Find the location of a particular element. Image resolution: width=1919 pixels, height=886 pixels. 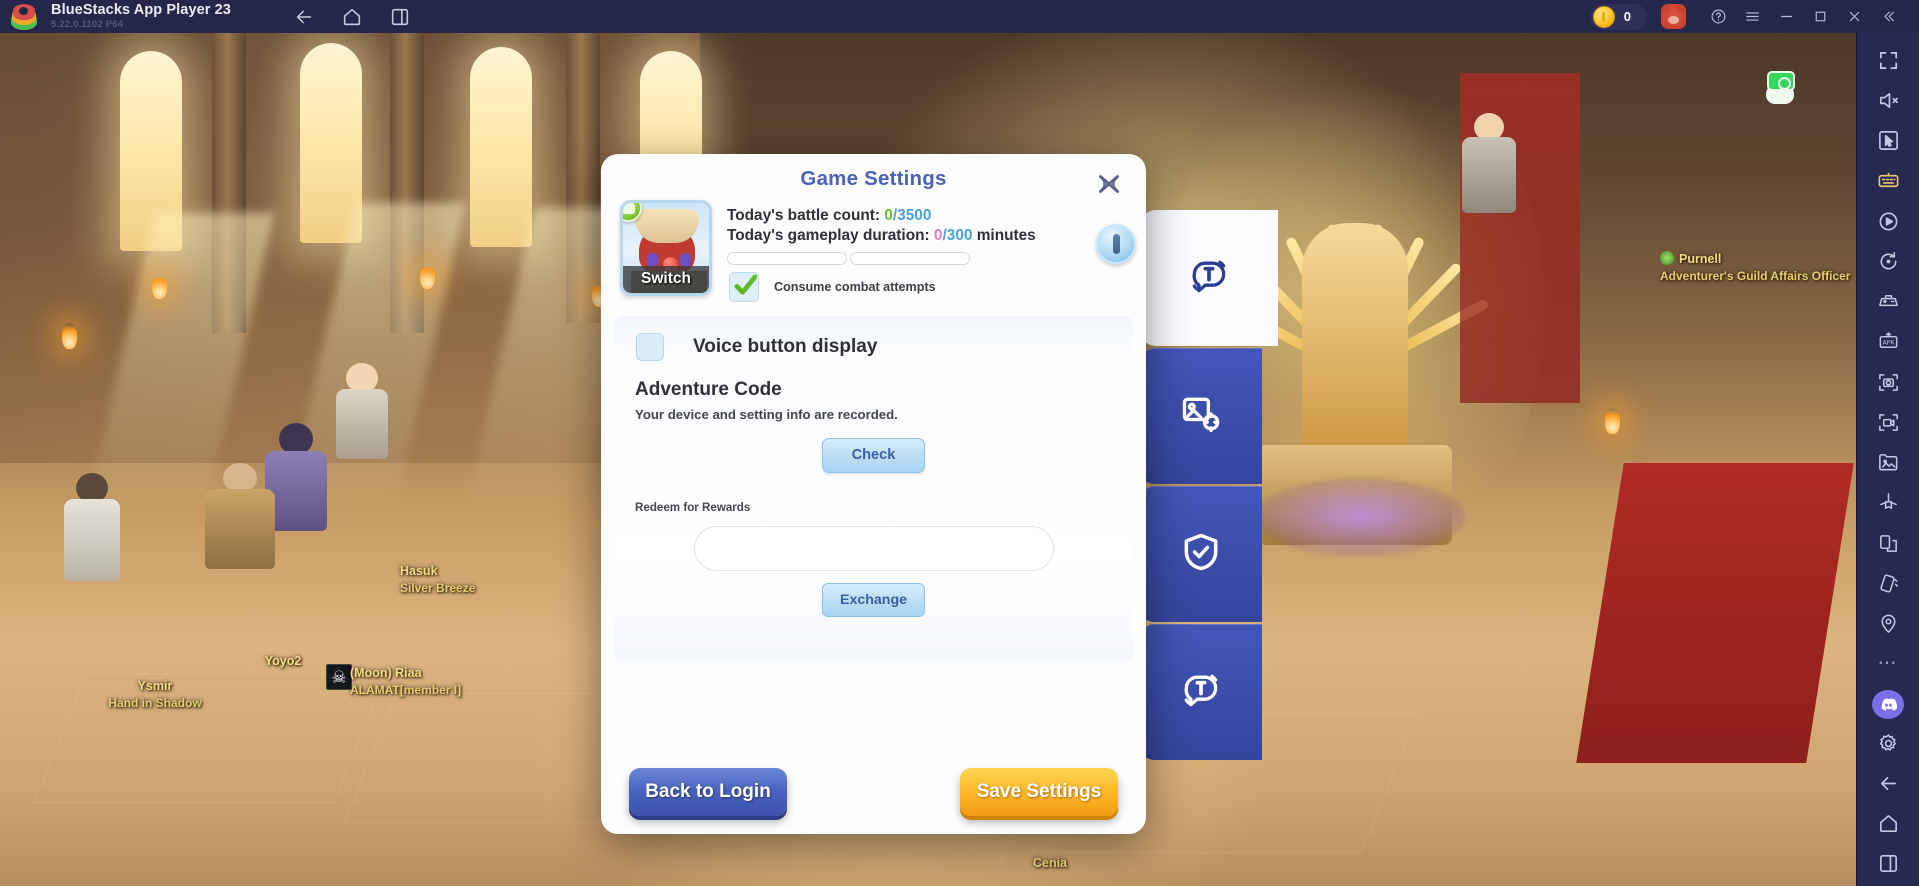

menu-icon is located at coordinates (1752, 16).